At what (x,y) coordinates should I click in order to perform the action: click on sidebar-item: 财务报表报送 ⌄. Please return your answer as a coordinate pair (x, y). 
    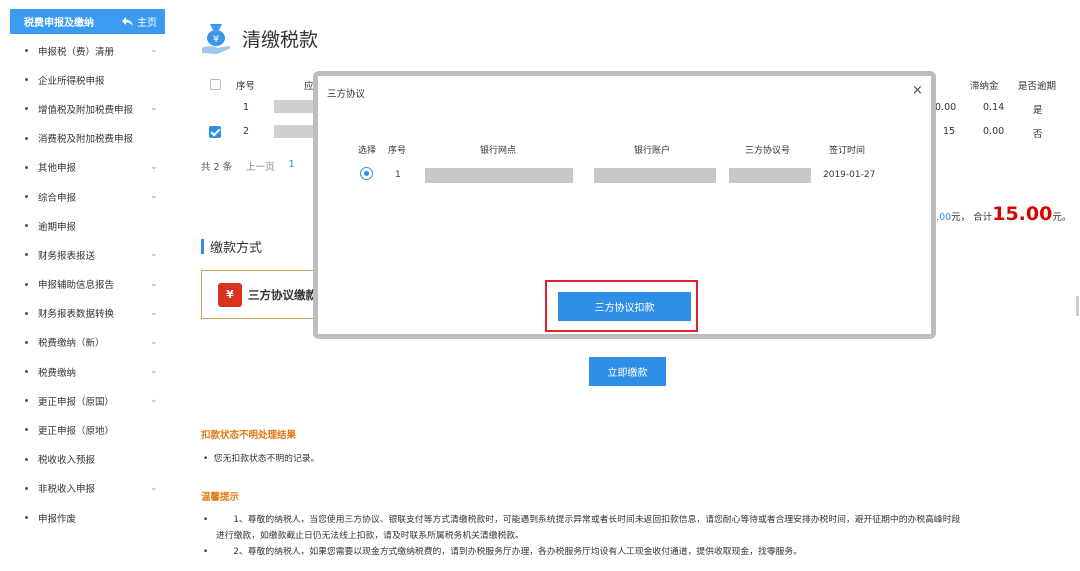
    Looking at the image, I should click on (85, 254).